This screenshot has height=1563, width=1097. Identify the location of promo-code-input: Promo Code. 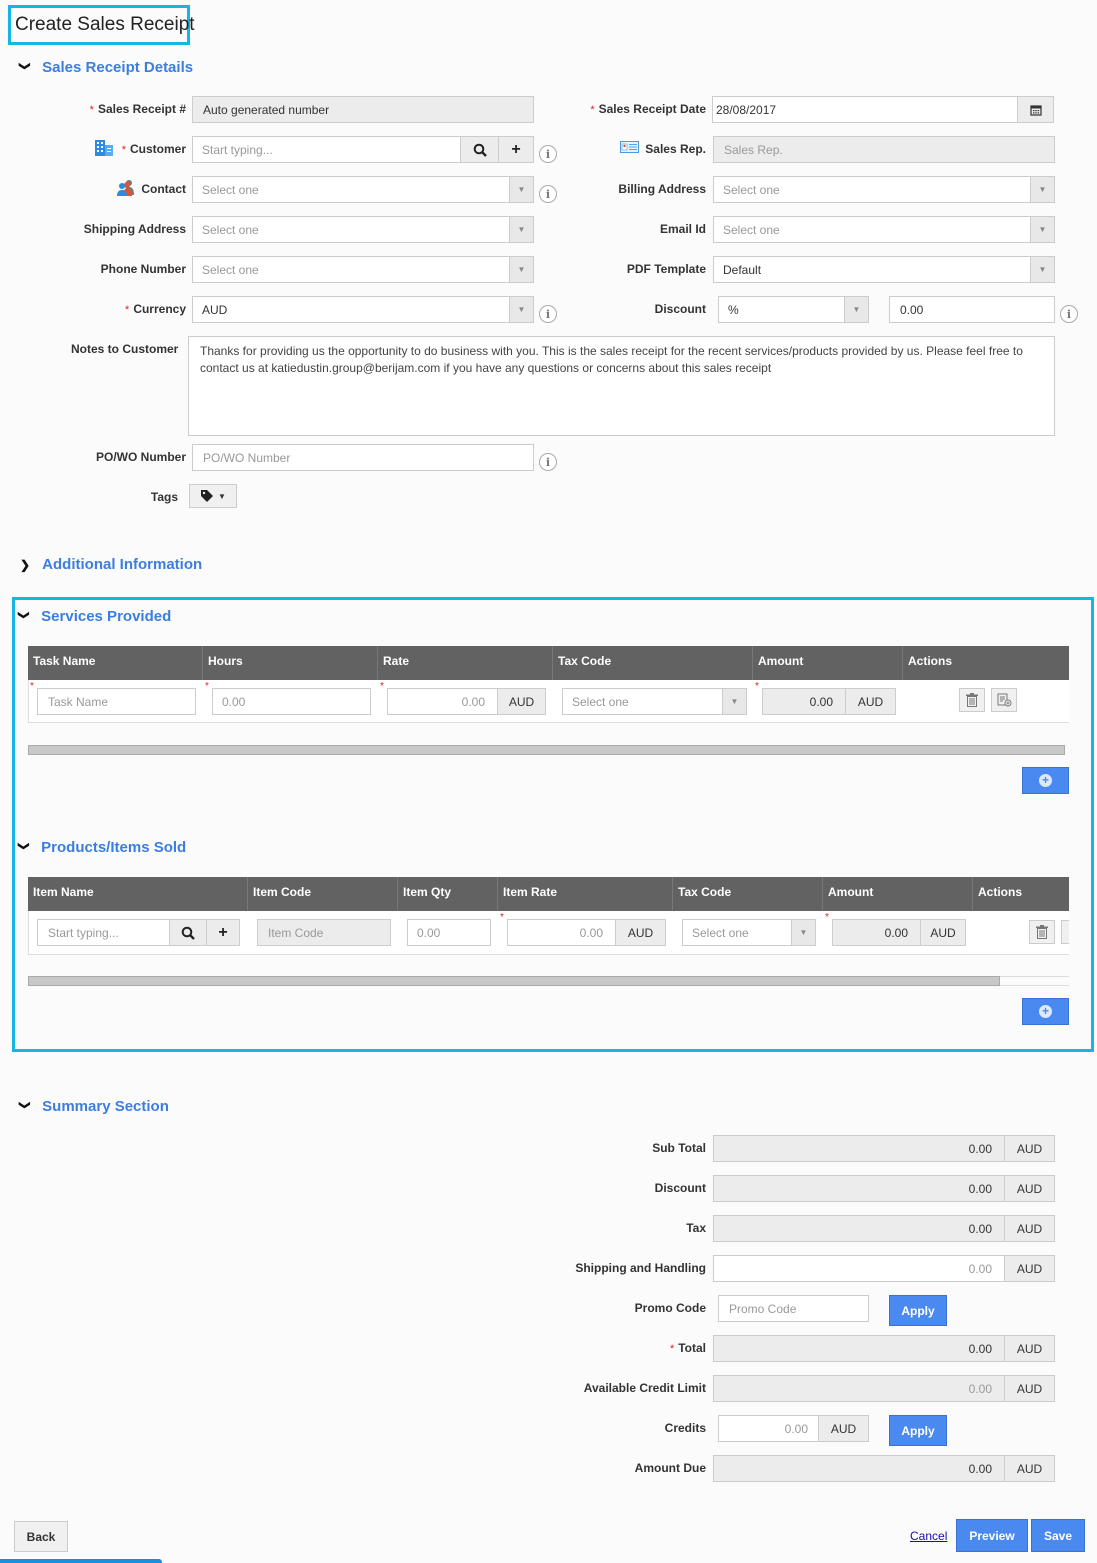
(793, 1308).